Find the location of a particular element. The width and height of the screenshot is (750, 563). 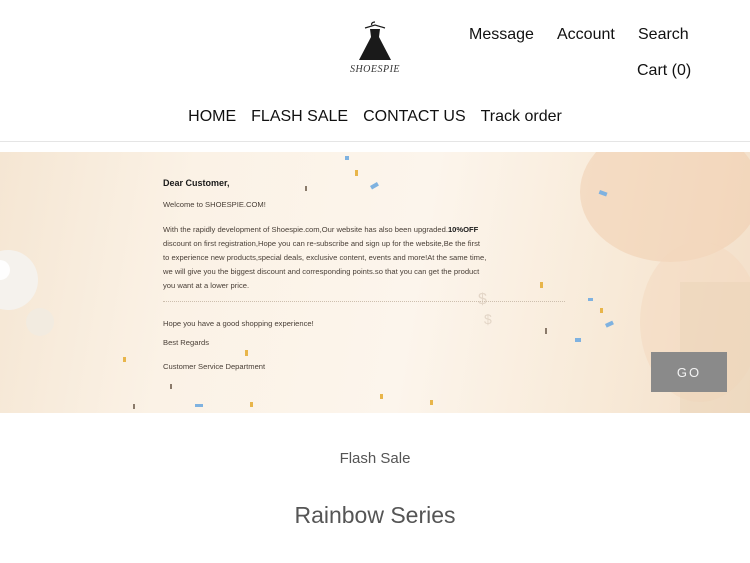

letter-welcome: Welcome to SHOESPIE.COM! is located at coordinates (214, 204).